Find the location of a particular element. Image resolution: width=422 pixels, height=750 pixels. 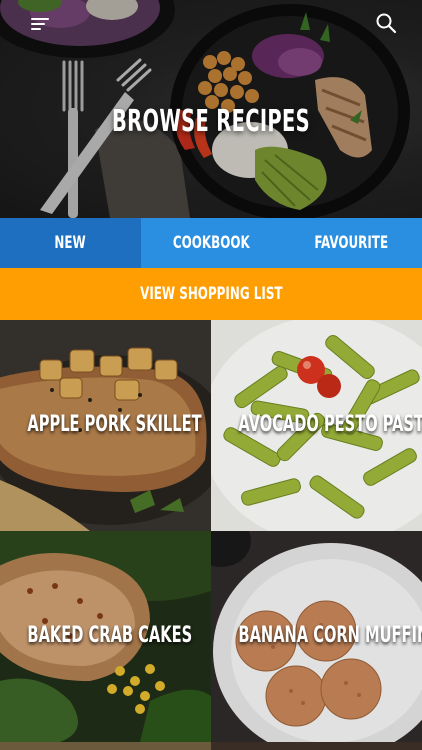

tab-cookbook-label: COOKBOOK is located at coordinates (211, 243).